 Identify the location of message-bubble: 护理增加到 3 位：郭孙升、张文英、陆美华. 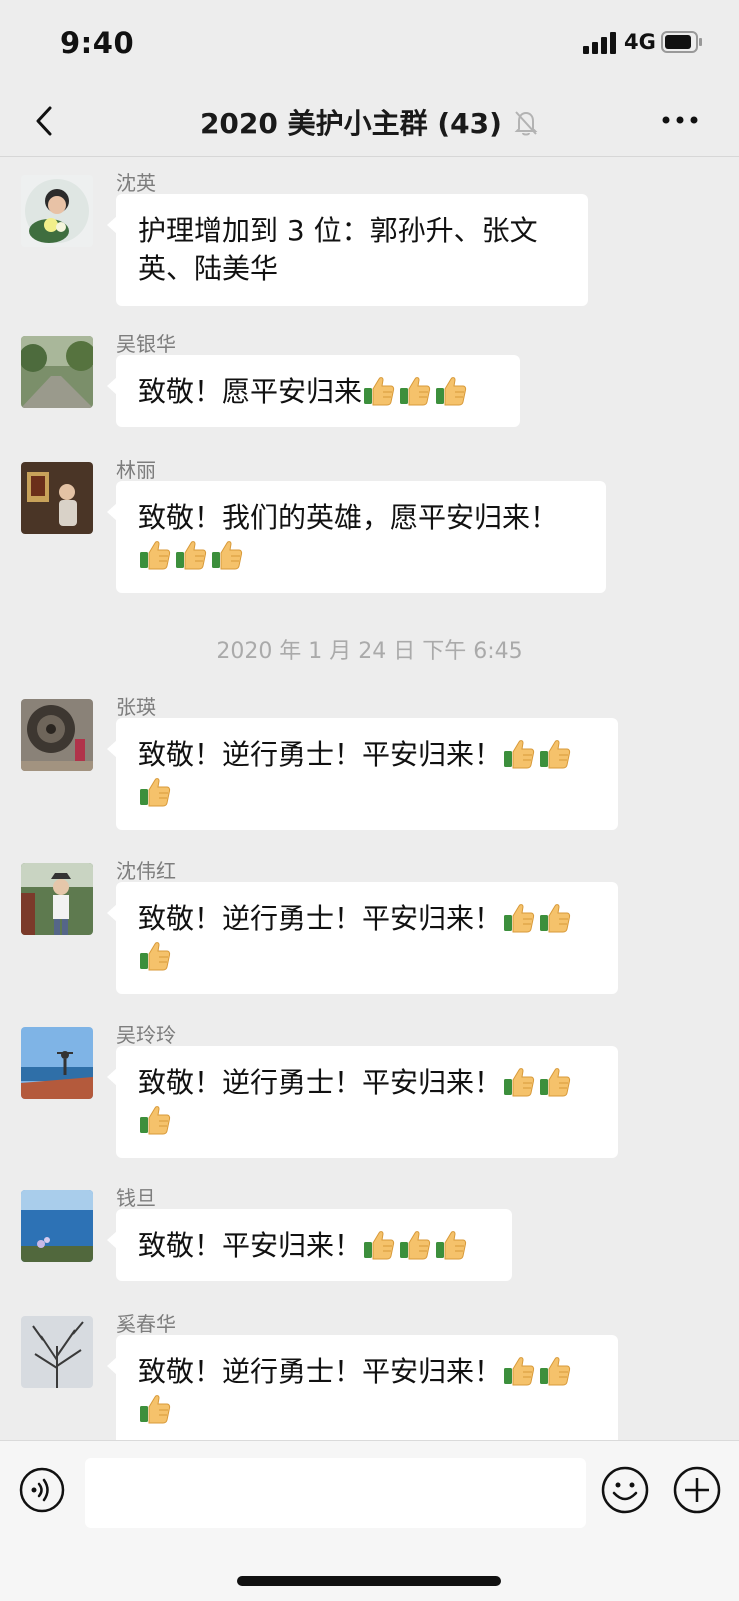
(347, 250).